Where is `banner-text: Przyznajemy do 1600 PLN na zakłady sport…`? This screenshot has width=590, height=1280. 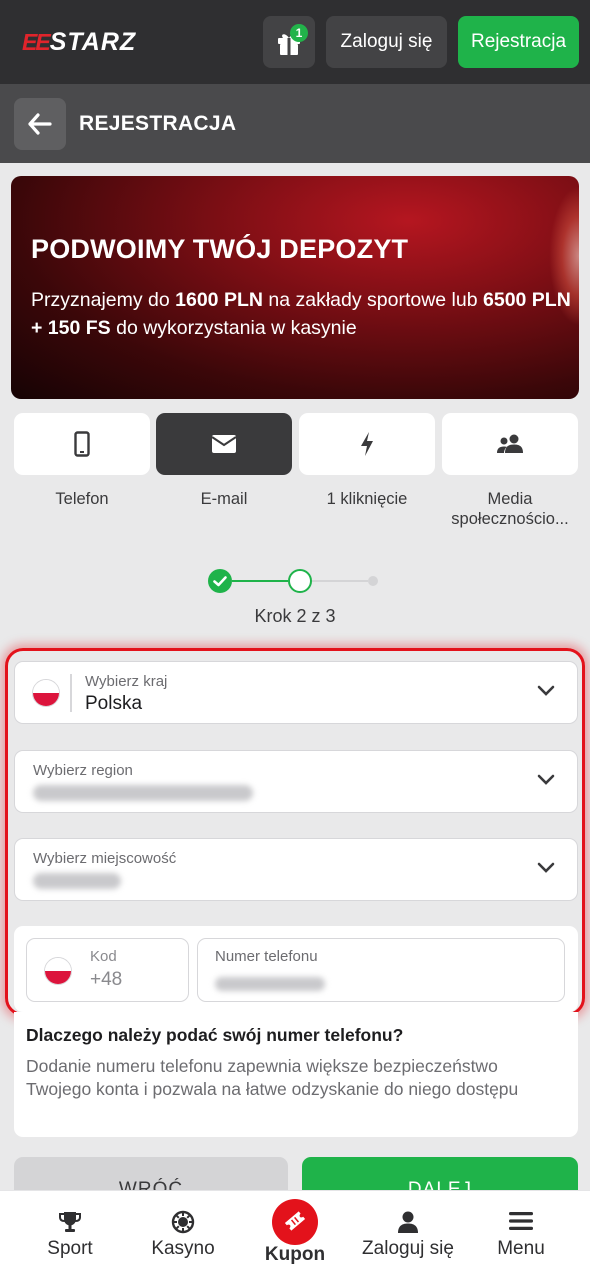
banner-text: Przyznajemy do 1600 PLN na zakłady sport… is located at coordinates (301, 314).